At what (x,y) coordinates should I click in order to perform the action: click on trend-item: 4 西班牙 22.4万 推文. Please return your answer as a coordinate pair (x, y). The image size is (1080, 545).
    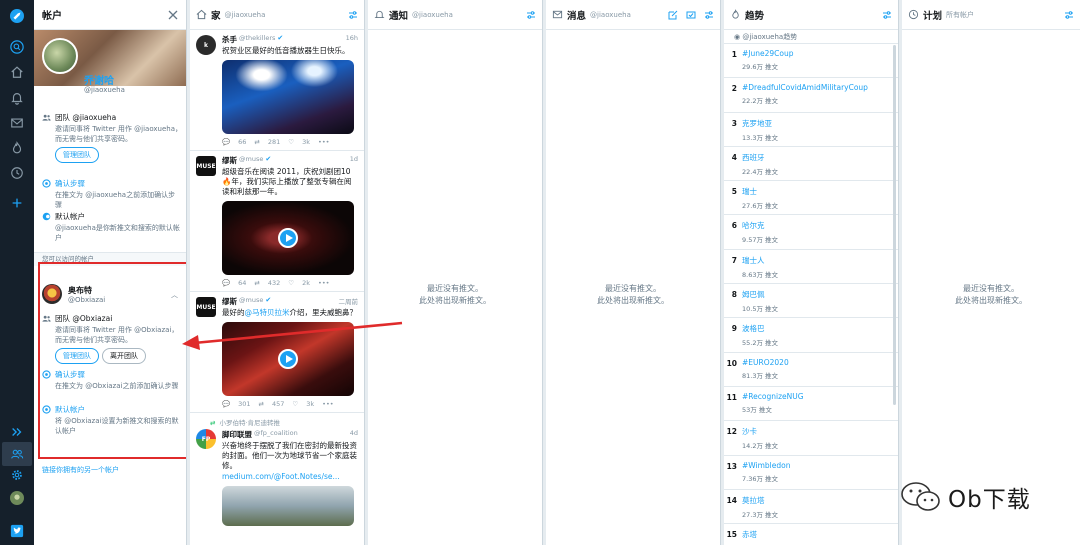
    Looking at the image, I should click on (811, 164).